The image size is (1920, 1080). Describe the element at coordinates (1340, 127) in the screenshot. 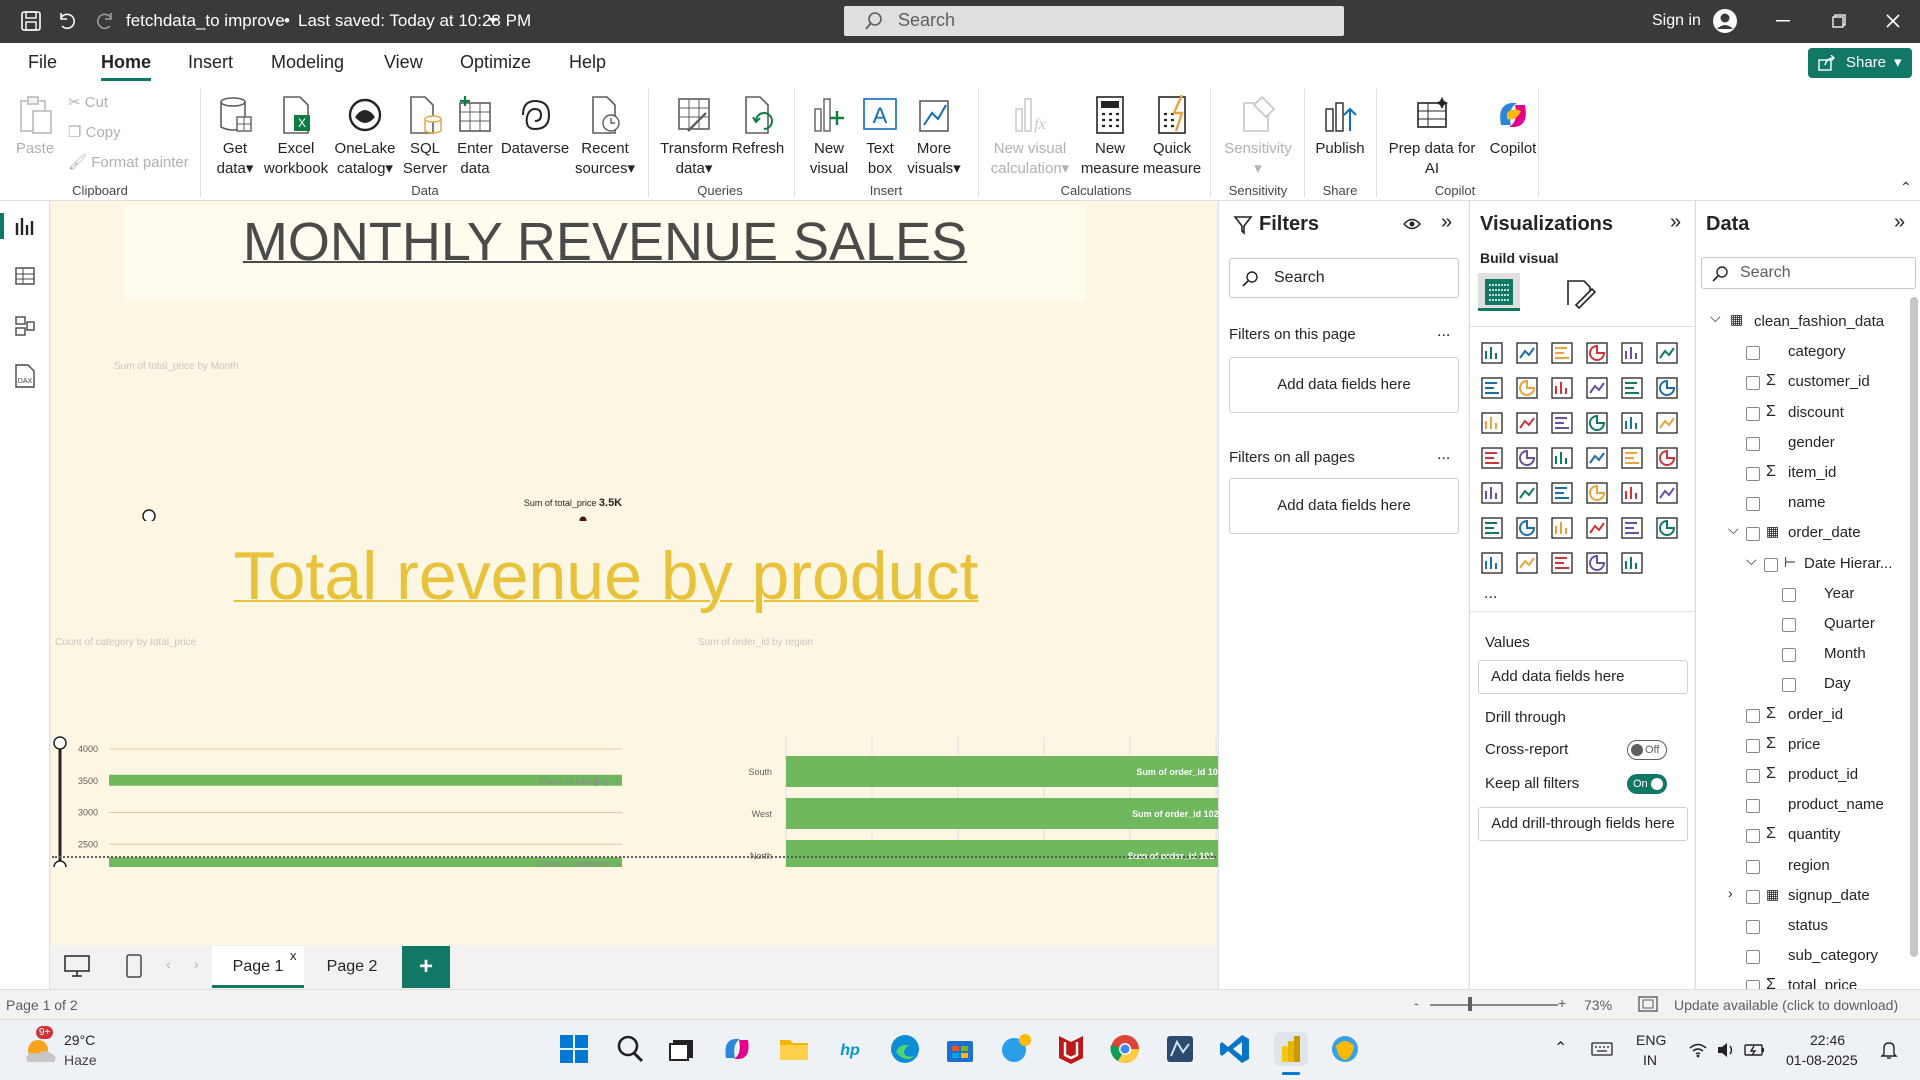

I see `publish-button: Publish` at that location.